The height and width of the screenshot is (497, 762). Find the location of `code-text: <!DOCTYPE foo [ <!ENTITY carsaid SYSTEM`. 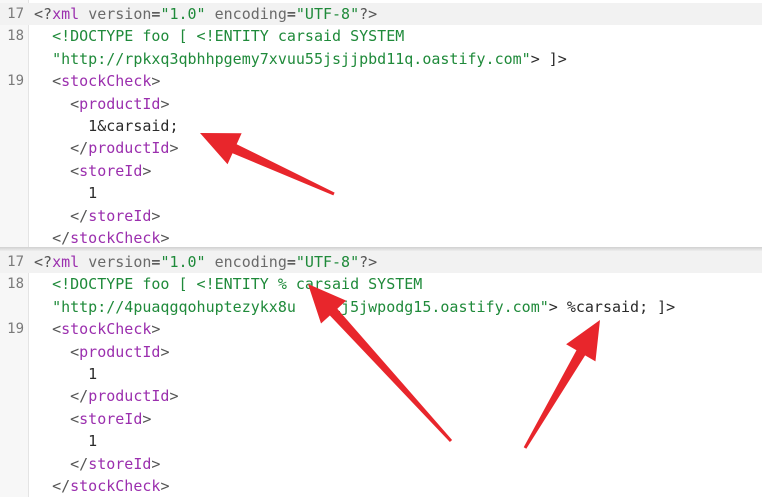

code-text: <!DOCTYPE foo [ <!ENTITY carsaid SYSTEM is located at coordinates (219, 36).